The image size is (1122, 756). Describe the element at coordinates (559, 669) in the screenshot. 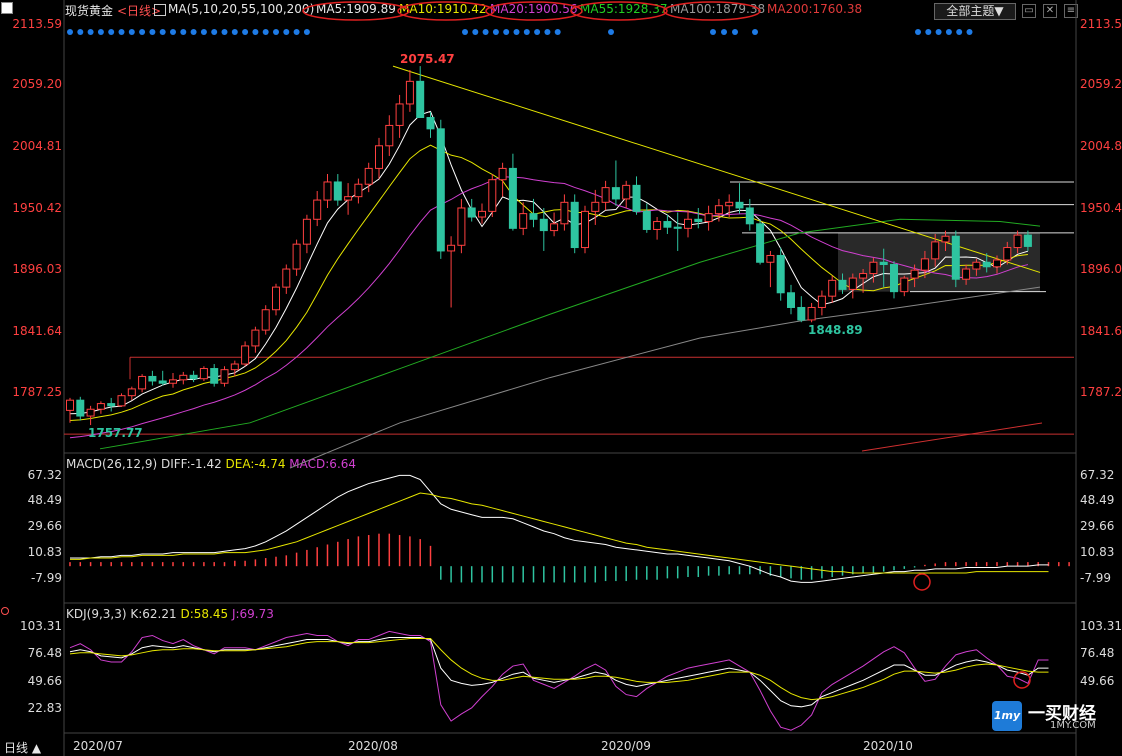

I see `kdj-d-line` at that location.